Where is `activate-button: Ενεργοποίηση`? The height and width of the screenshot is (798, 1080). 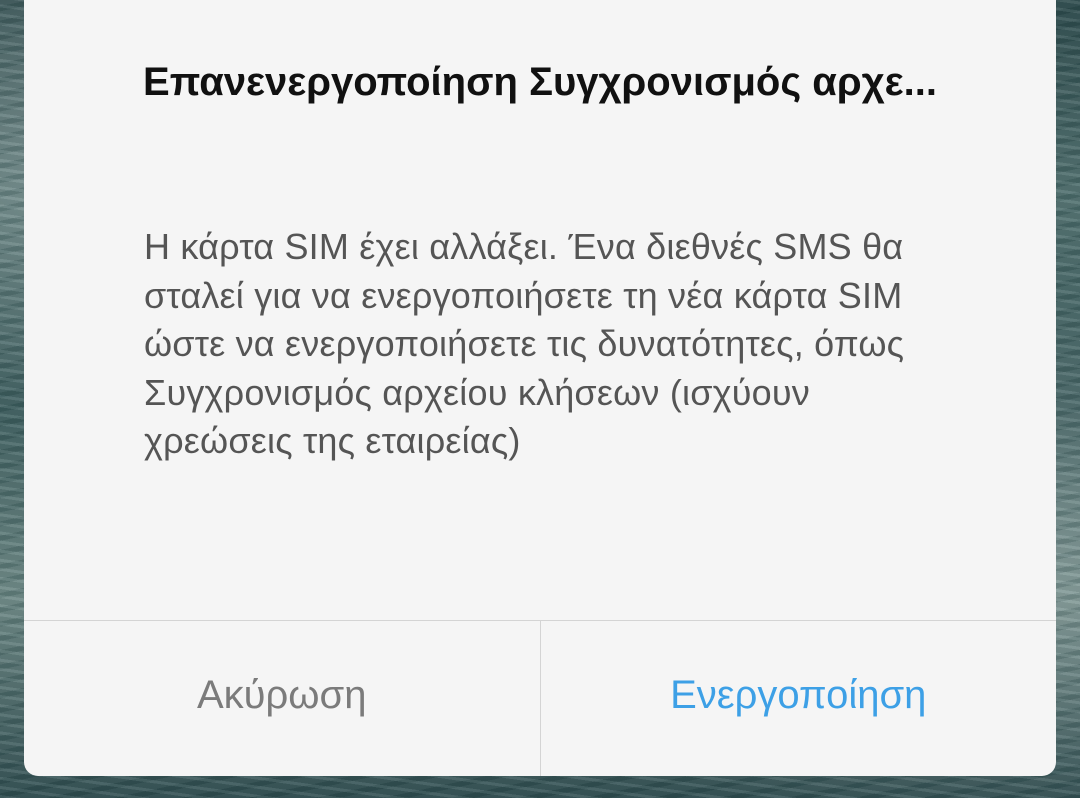 activate-button: Ενεργοποίηση is located at coordinates (799, 698).